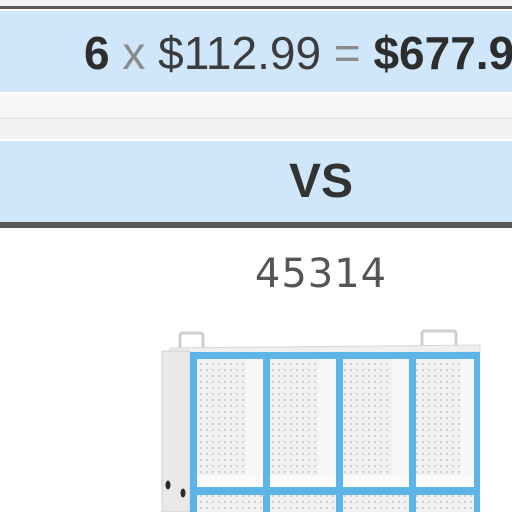  What do you see at coordinates (97, 53) in the screenshot?
I see `quantity: 6` at bounding box center [97, 53].